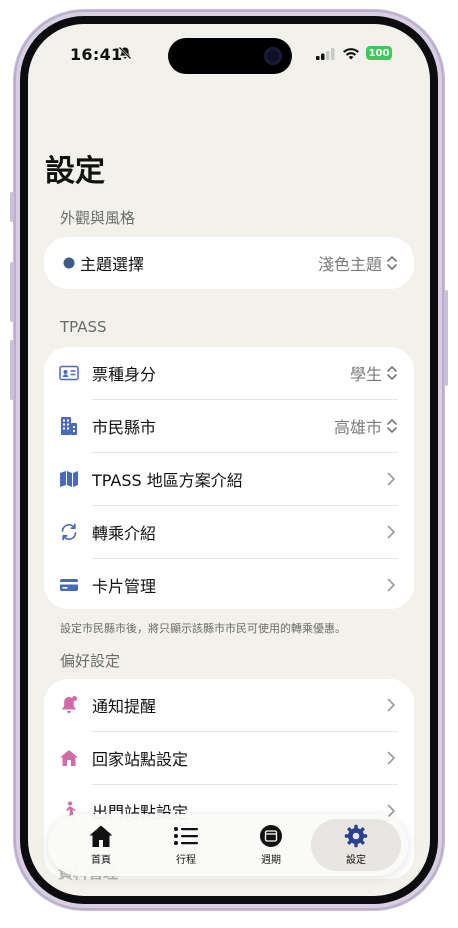  I want to click on transfer-label: 轉乘介紹, so click(124, 533).